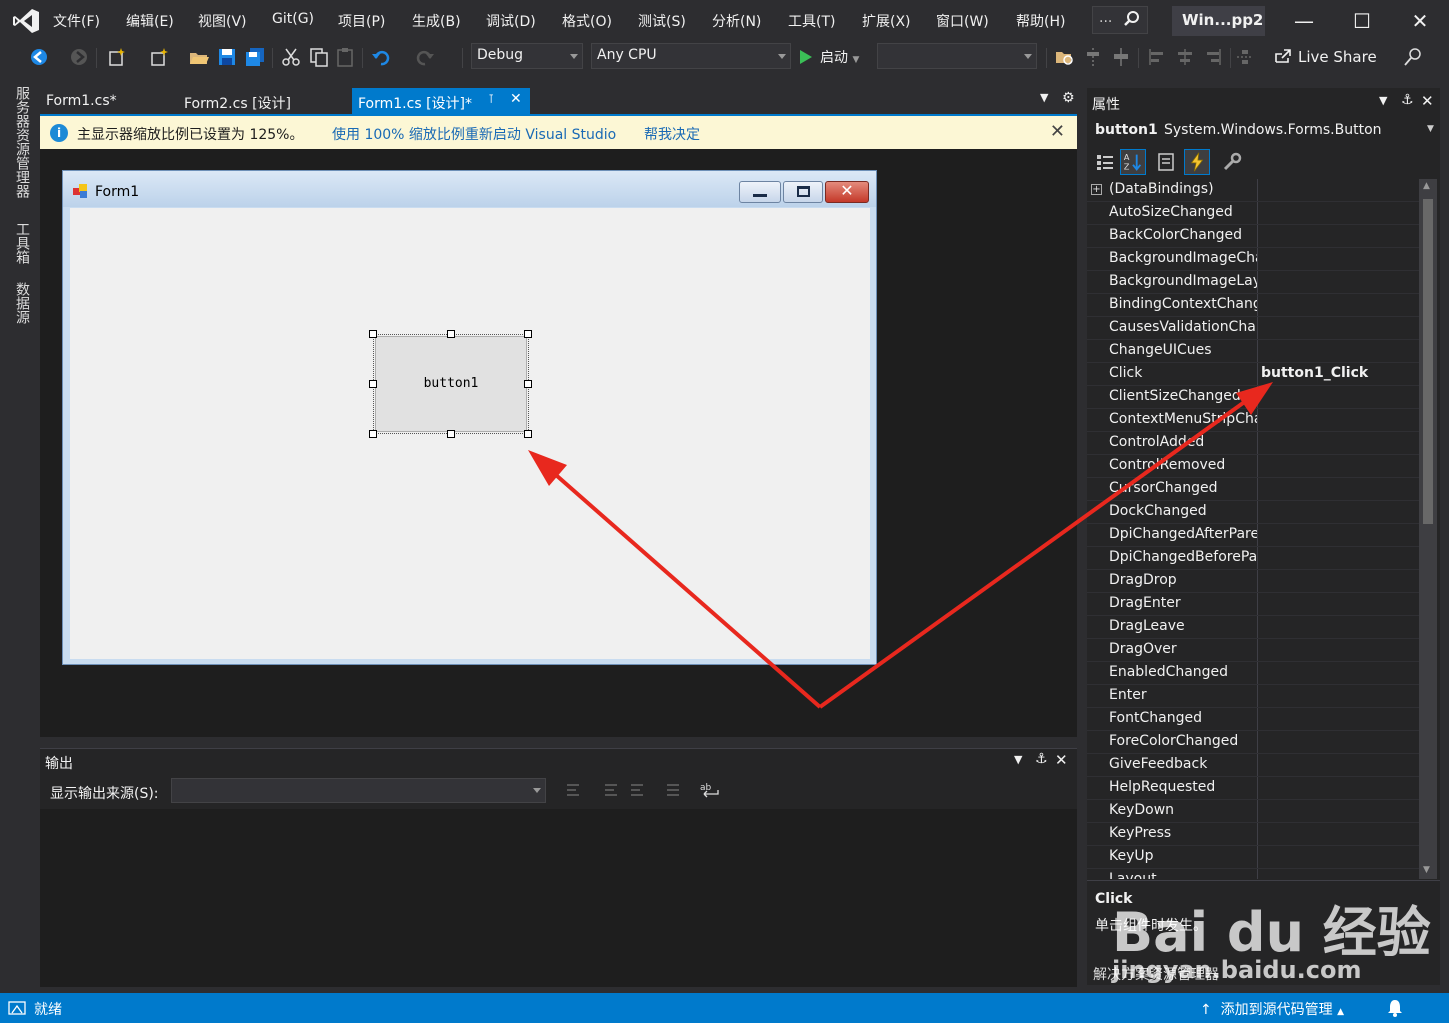 Image resolution: width=1449 pixels, height=1023 pixels. Describe the element at coordinates (1253, 420) in the screenshot. I see `property-row: ContextMenuStripChanged` at that location.